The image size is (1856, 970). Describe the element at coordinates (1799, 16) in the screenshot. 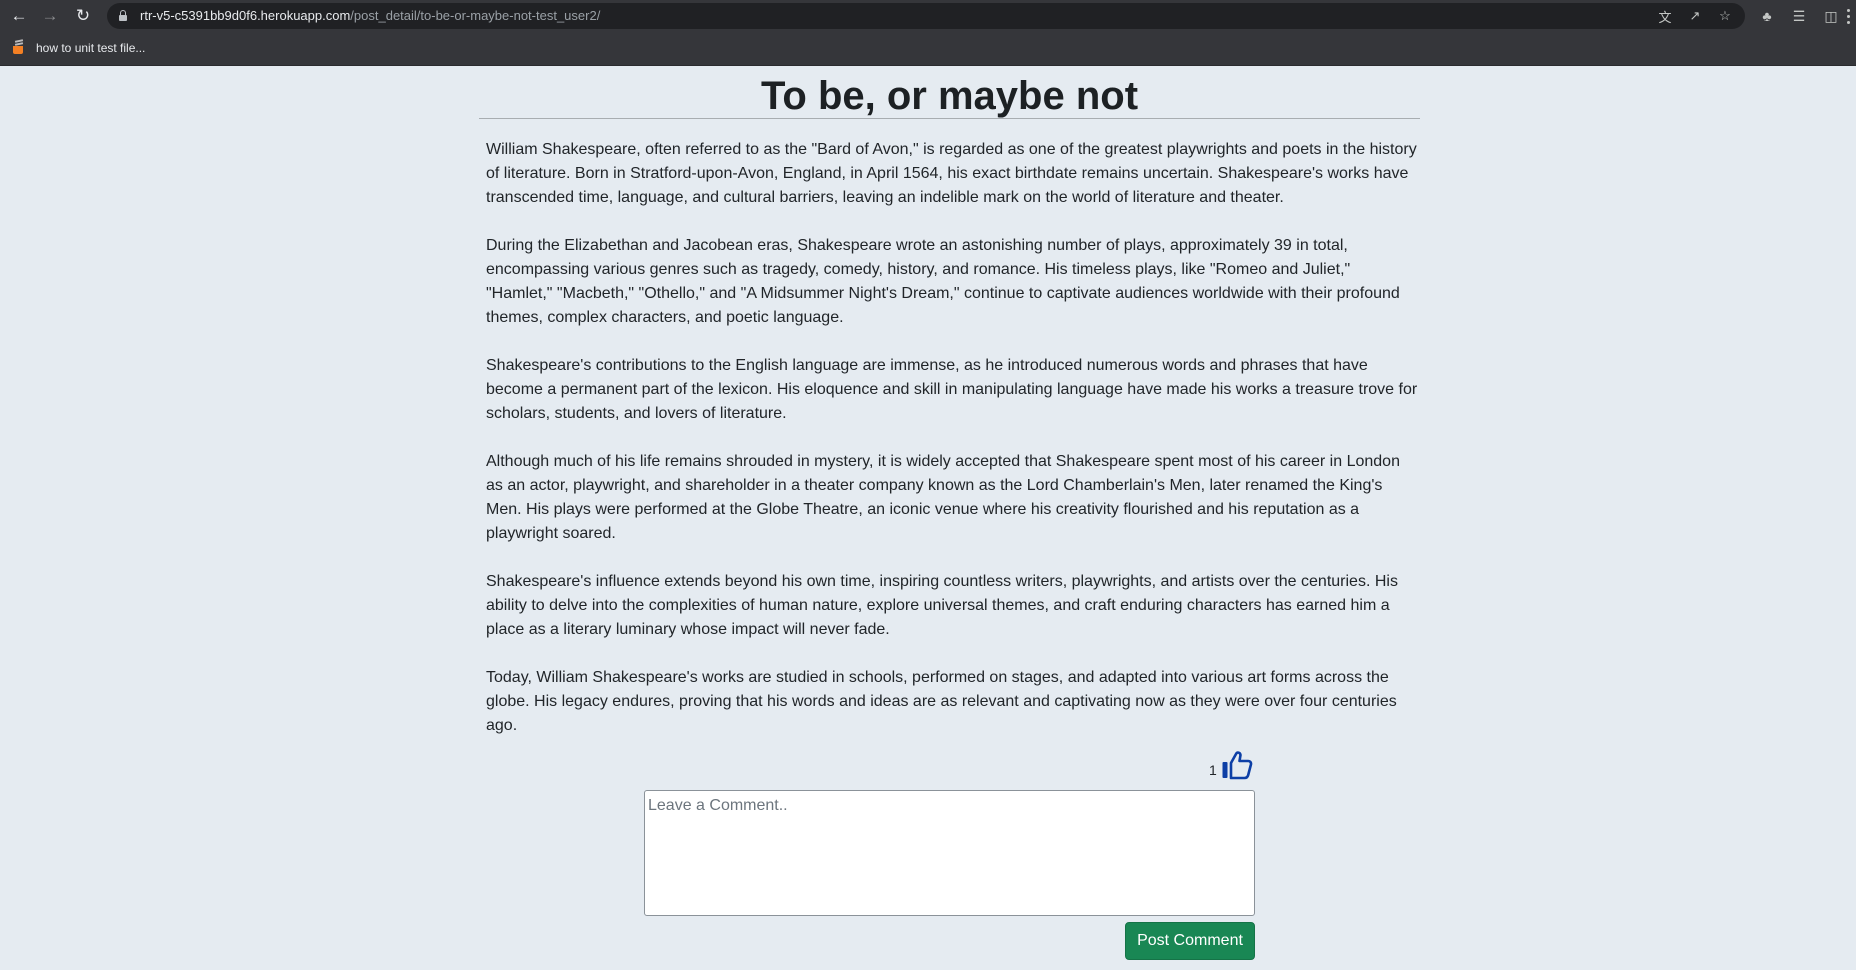

I see `reading-list-icon: ☰` at that location.